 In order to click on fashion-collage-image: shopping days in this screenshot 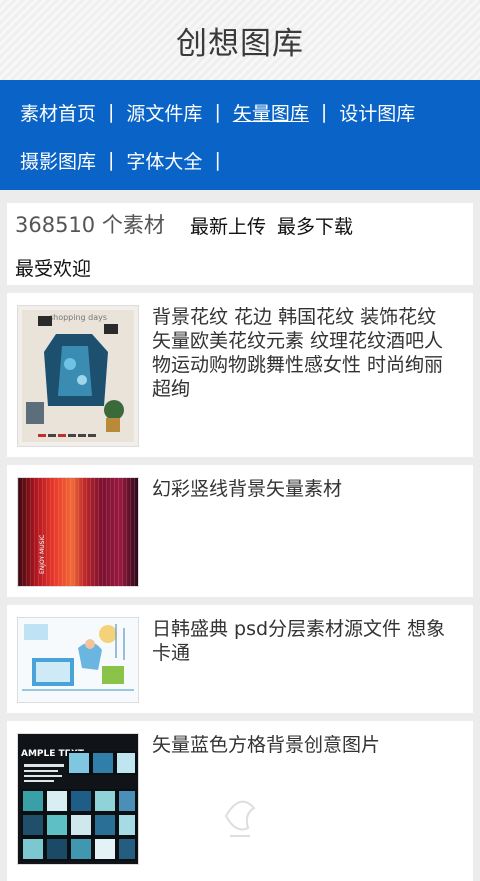, I will do `click(78, 376)`.